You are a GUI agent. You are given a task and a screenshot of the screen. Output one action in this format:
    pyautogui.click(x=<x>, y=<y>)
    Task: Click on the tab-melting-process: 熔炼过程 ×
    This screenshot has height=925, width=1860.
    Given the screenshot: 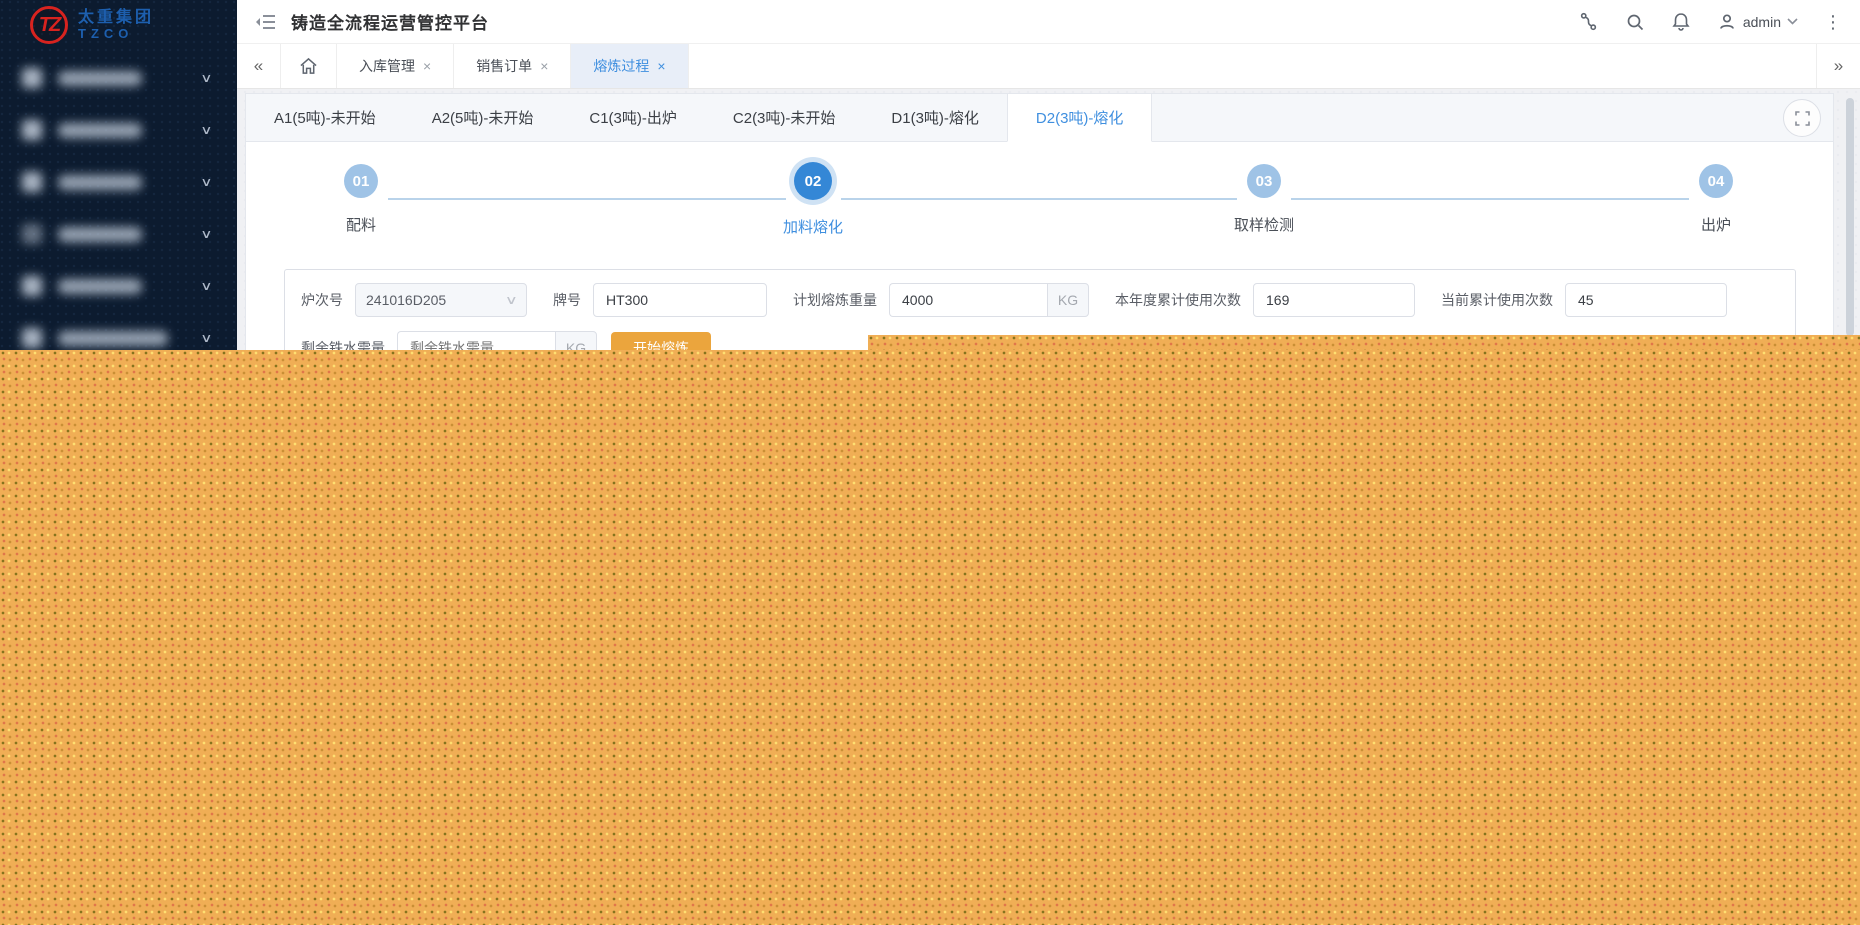 What is the action you would take?
    pyautogui.click(x=630, y=66)
    